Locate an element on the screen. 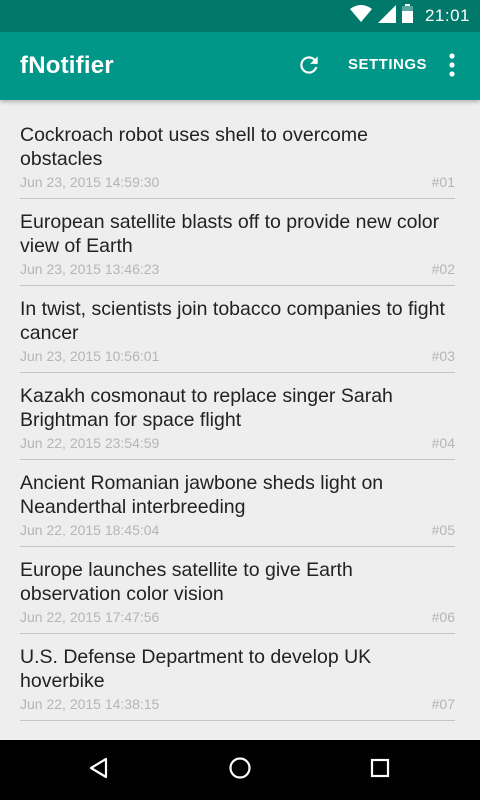 Image resolution: width=480 pixels, height=800 pixels. news-number: #04 is located at coordinates (443, 443).